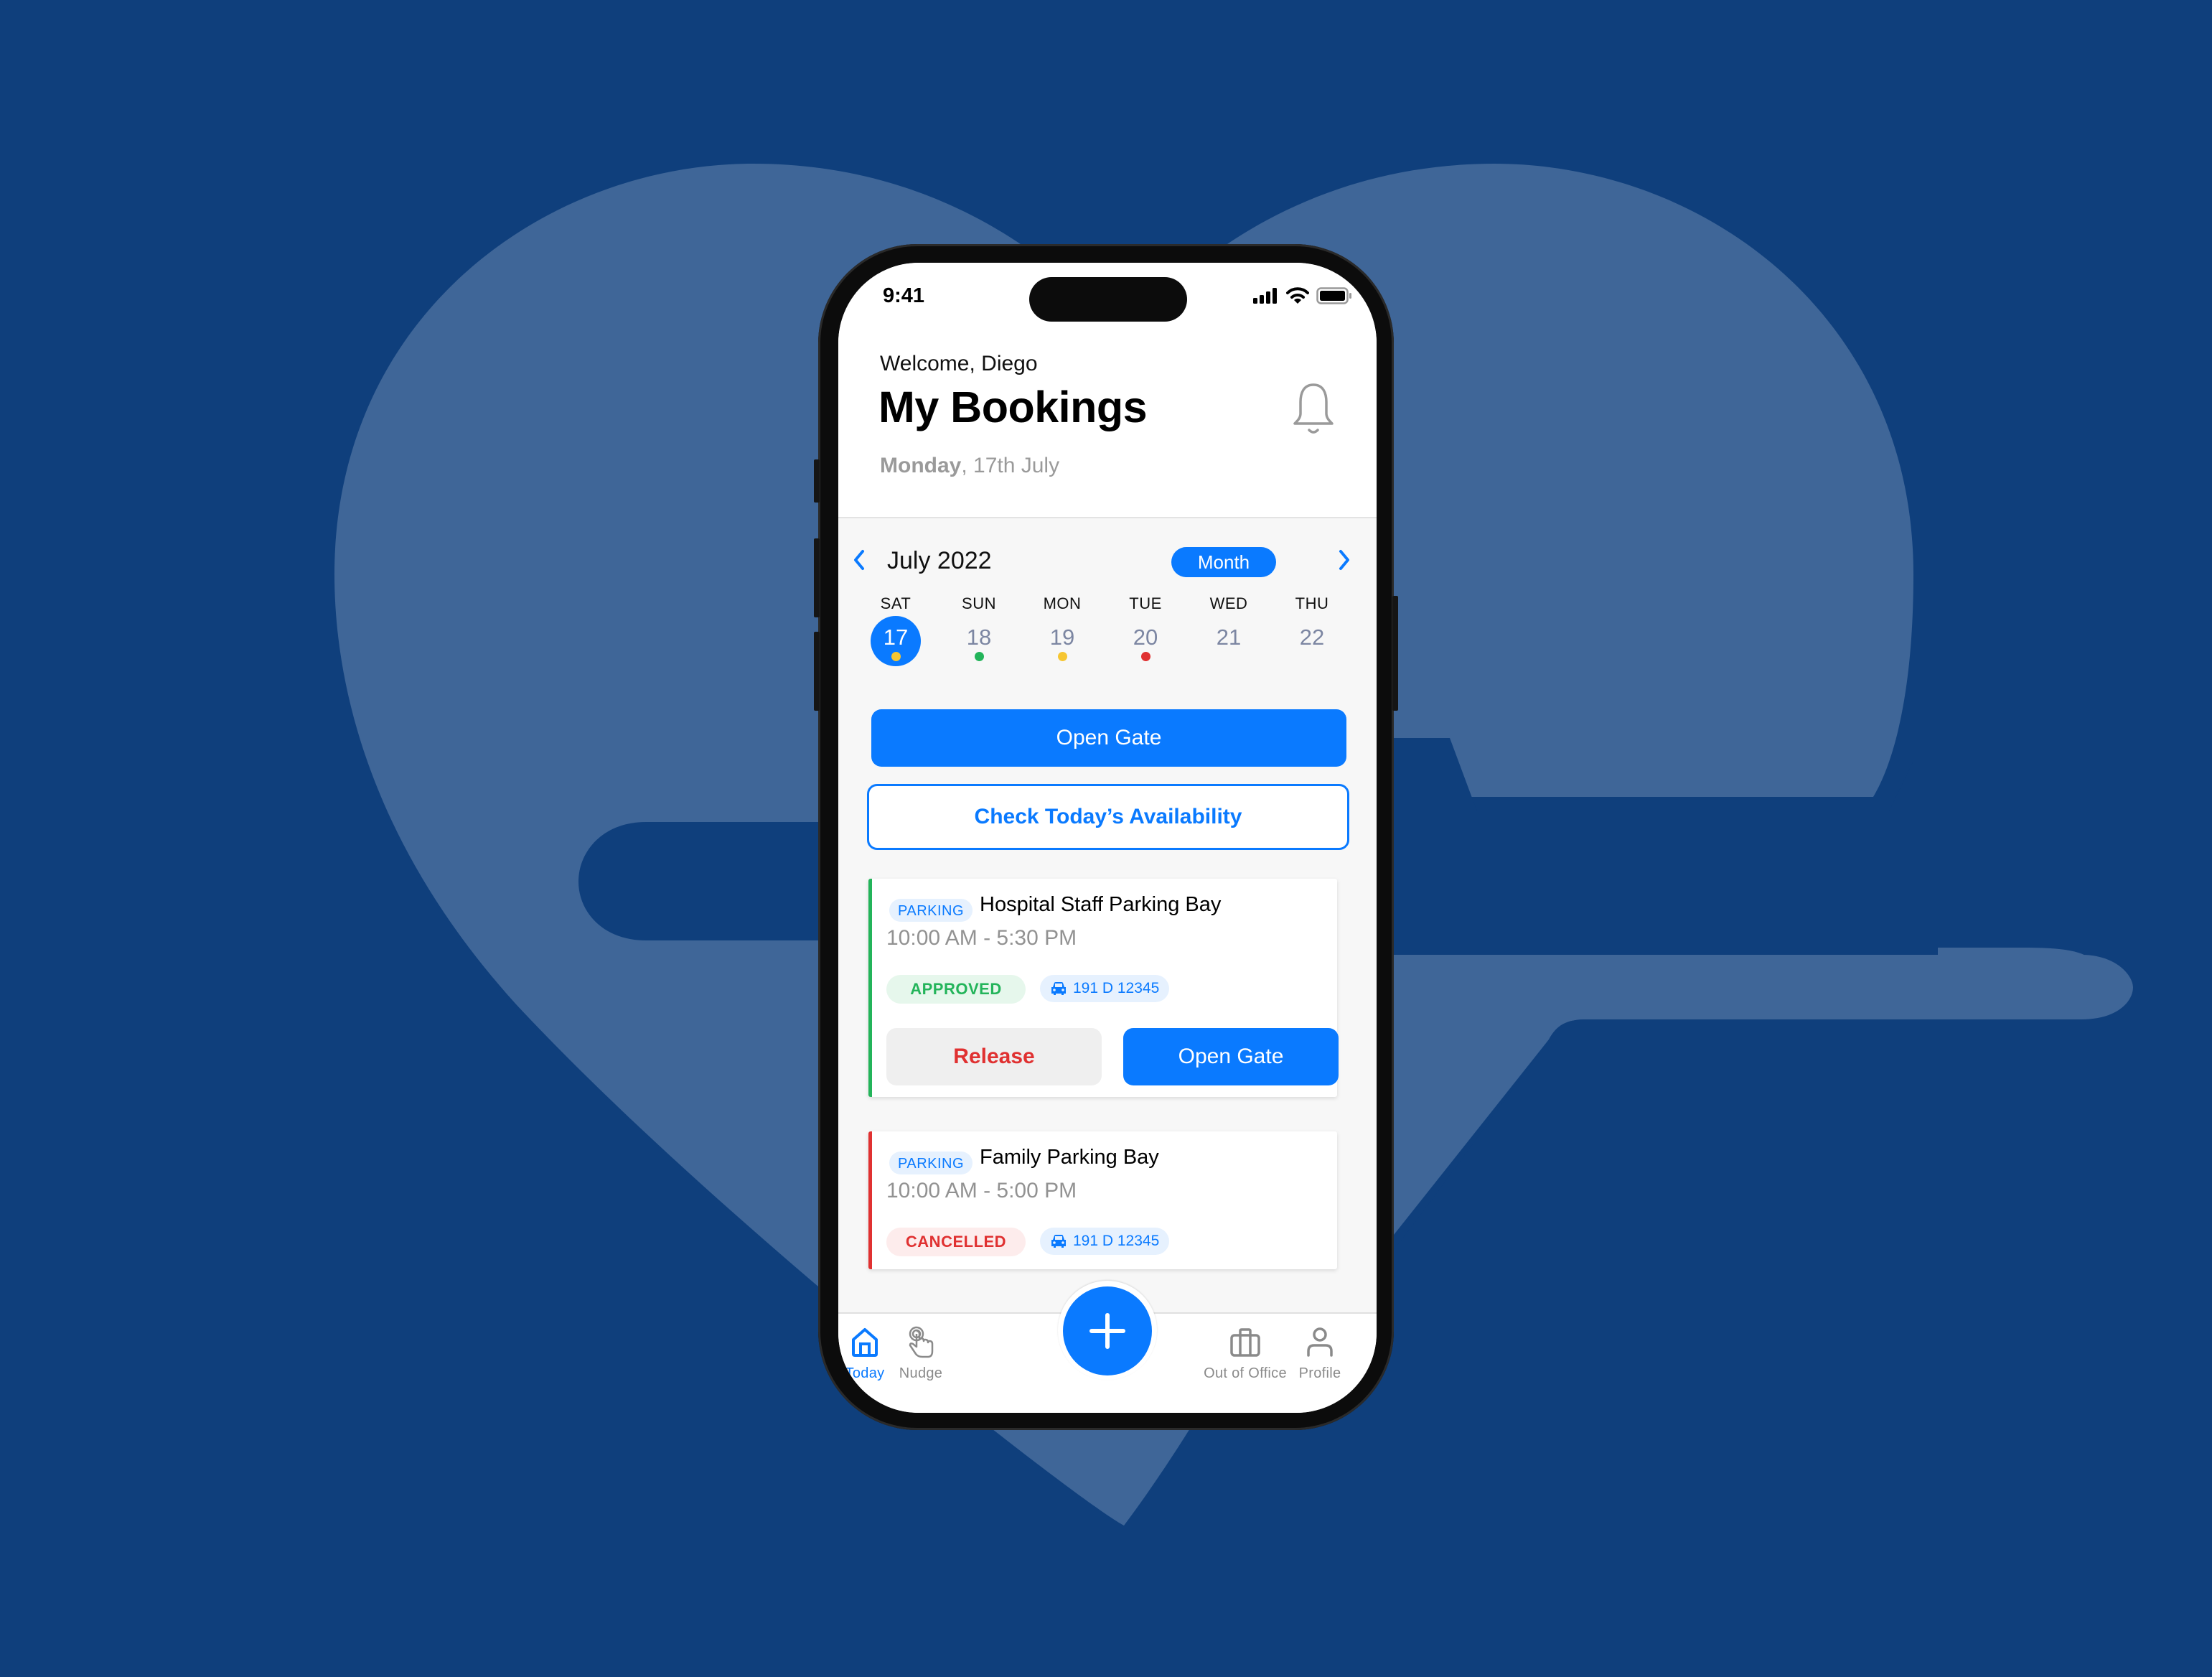 Image resolution: width=2212 pixels, height=1677 pixels. I want to click on pulse-below-cover, so click(1803, 1348).